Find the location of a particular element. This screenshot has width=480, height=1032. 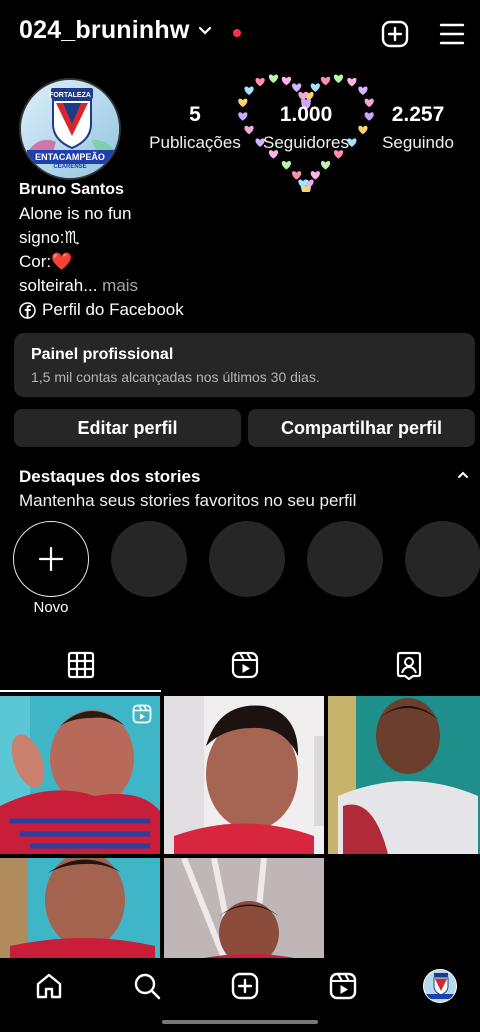

facebook-profile-link: Perfil do Facebook is located at coordinates (101, 310).